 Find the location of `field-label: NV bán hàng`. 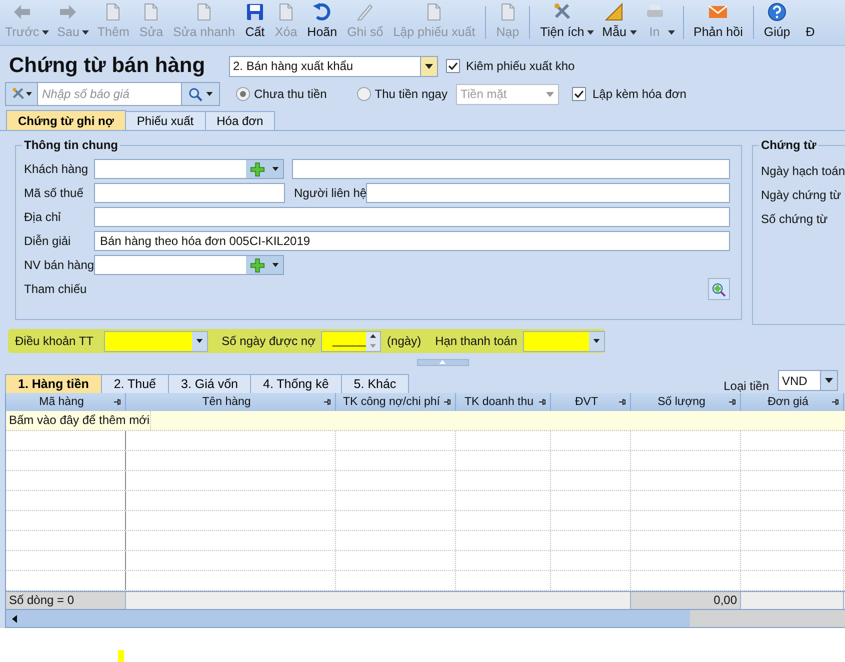

field-label: NV bán hàng is located at coordinates (59, 265).